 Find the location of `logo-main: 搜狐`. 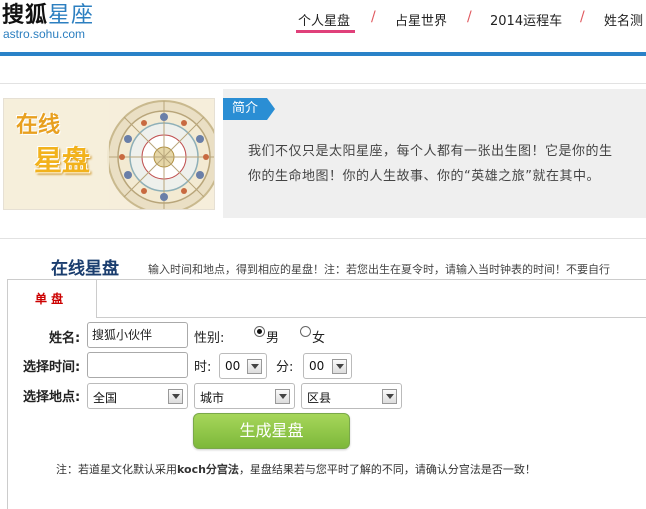

logo-main: 搜狐 is located at coordinates (25, 15).